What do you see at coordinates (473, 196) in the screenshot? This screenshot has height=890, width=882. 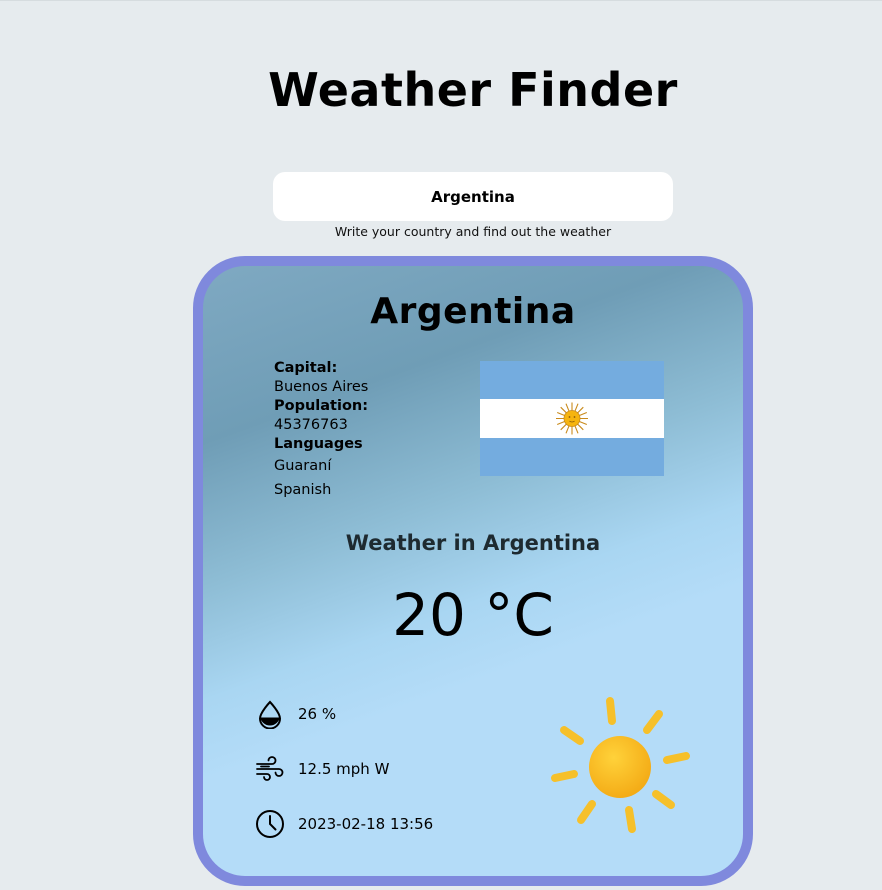 I see `country-search-input` at bounding box center [473, 196].